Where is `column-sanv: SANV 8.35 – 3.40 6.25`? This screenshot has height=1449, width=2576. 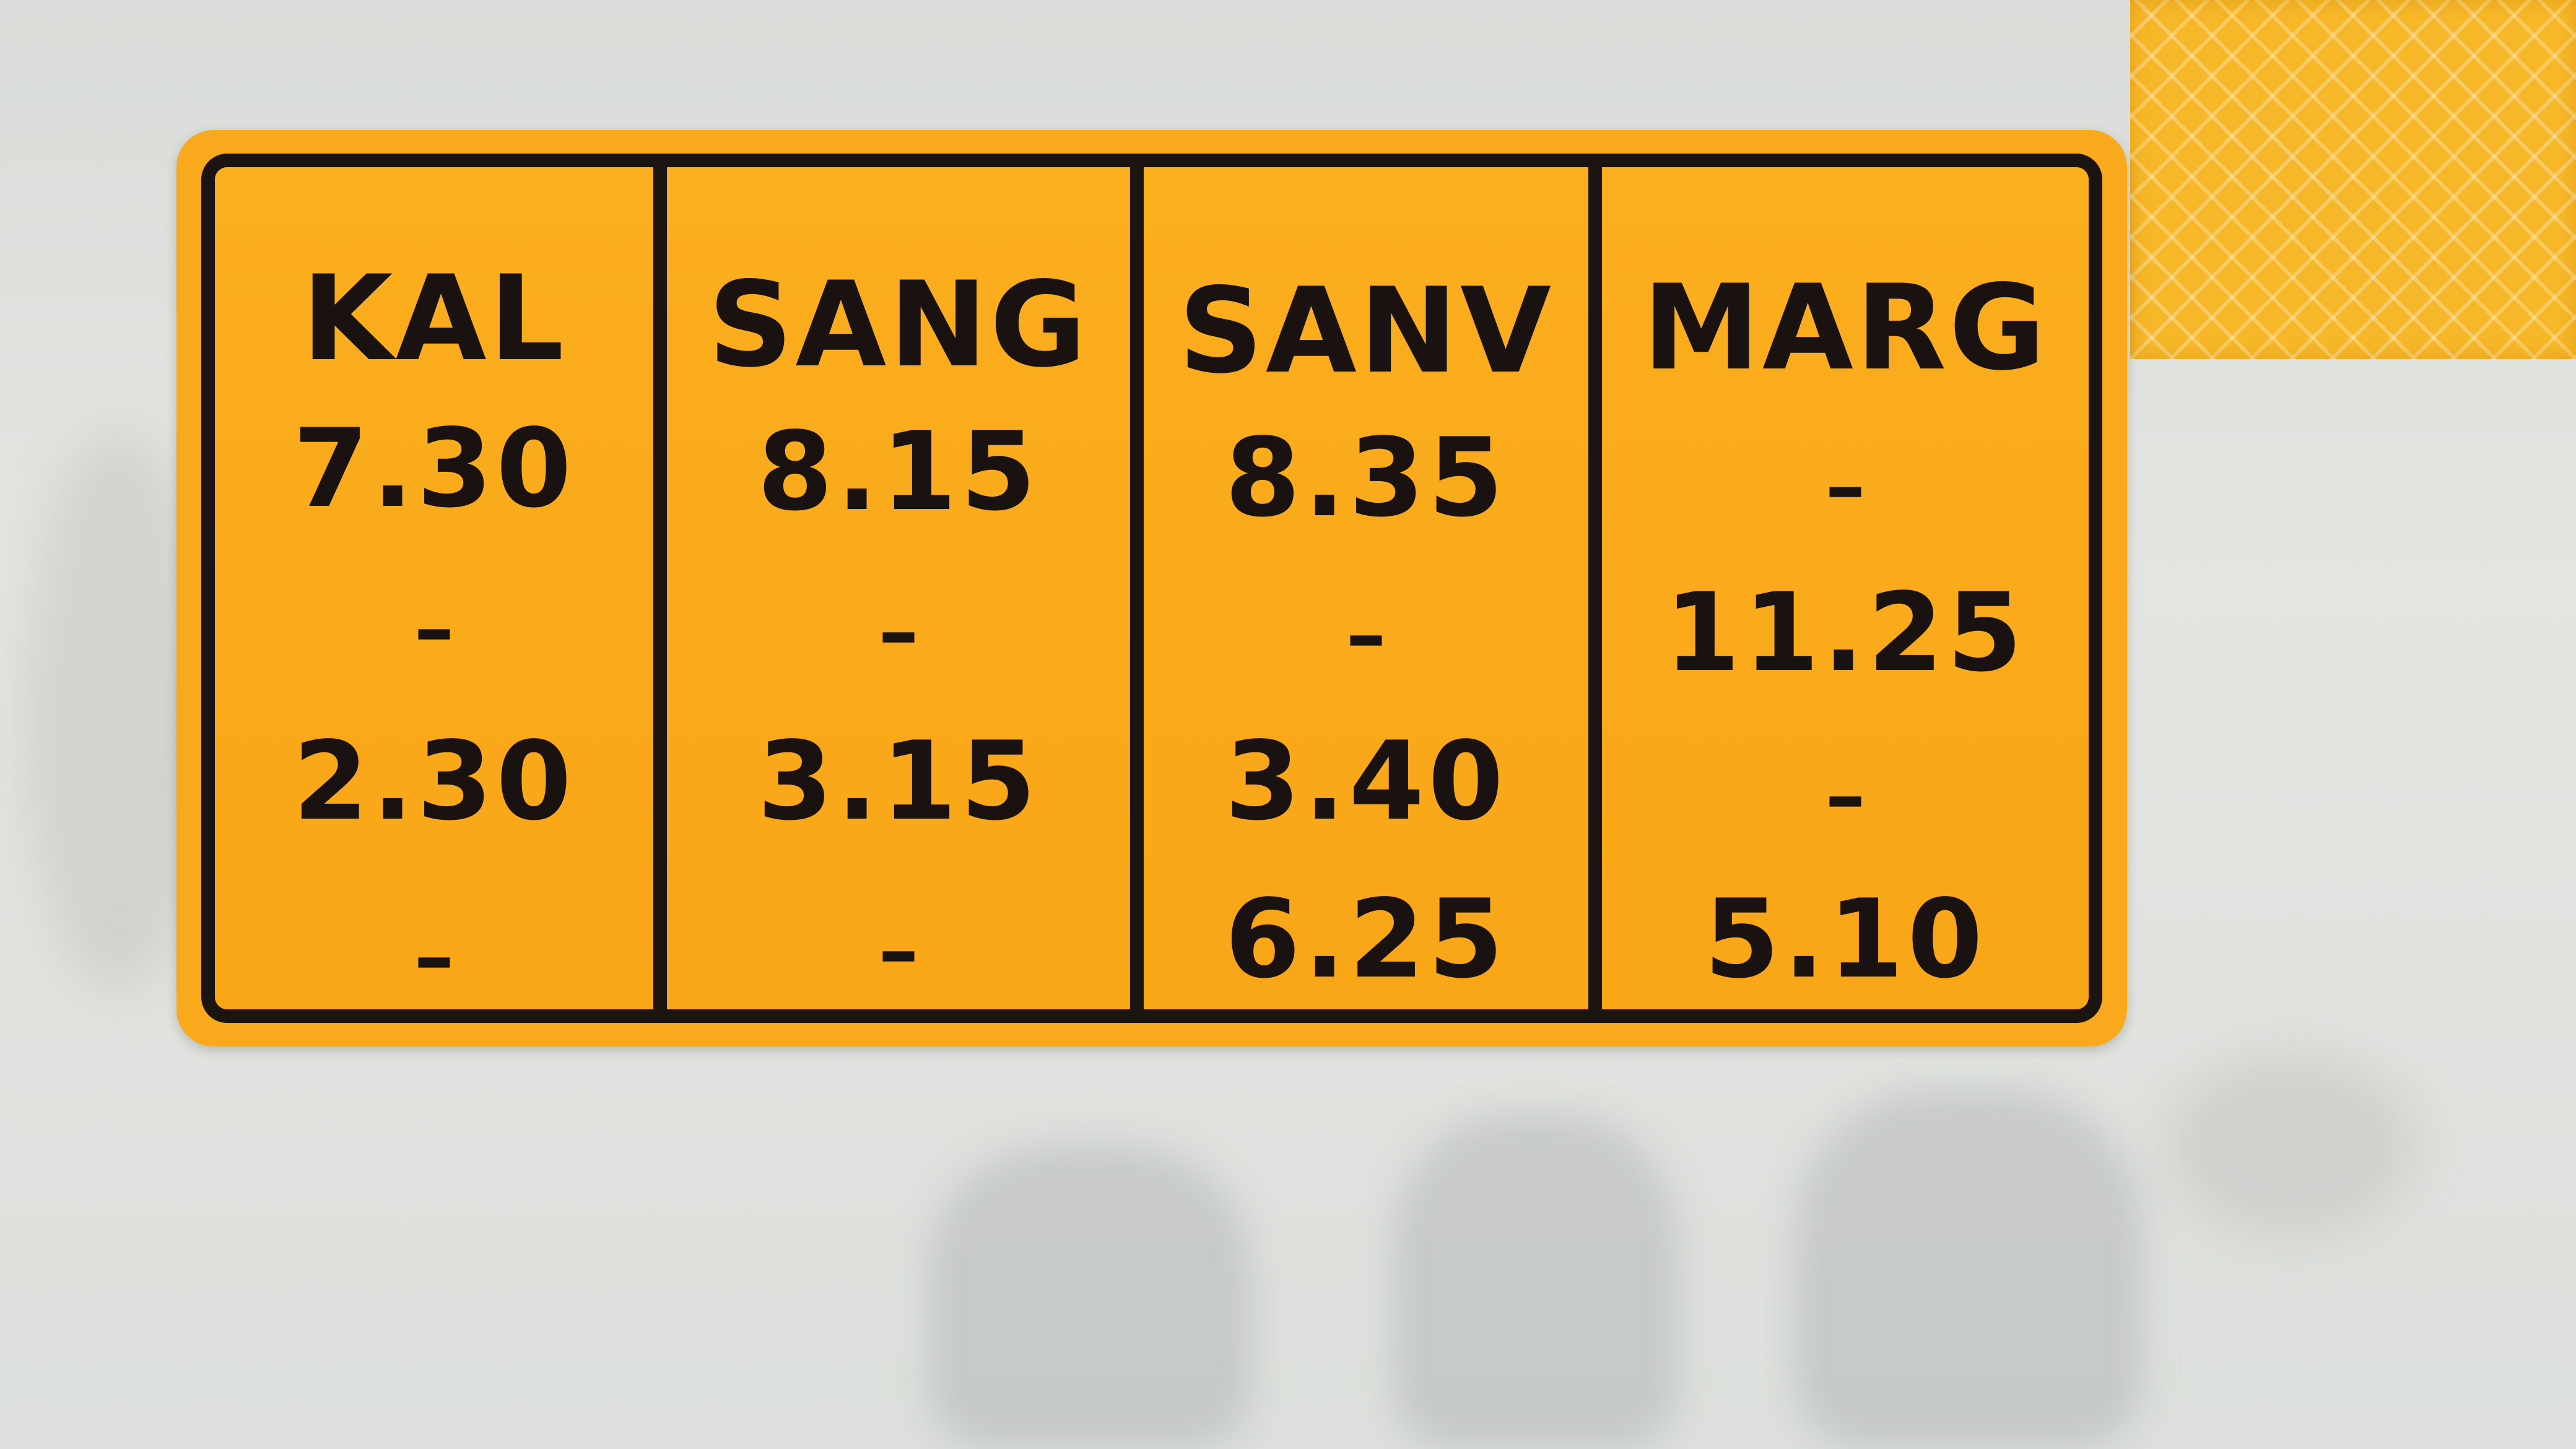
column-sanv: SANV 8.35 – 3.40 6.25 is located at coordinates (1373, 588).